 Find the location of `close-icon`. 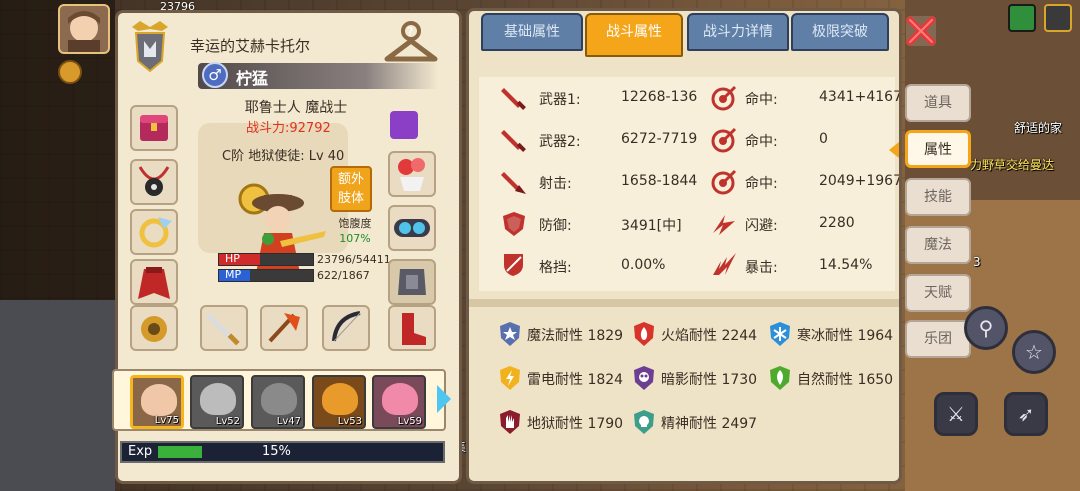

close-icon is located at coordinates (921, 31).